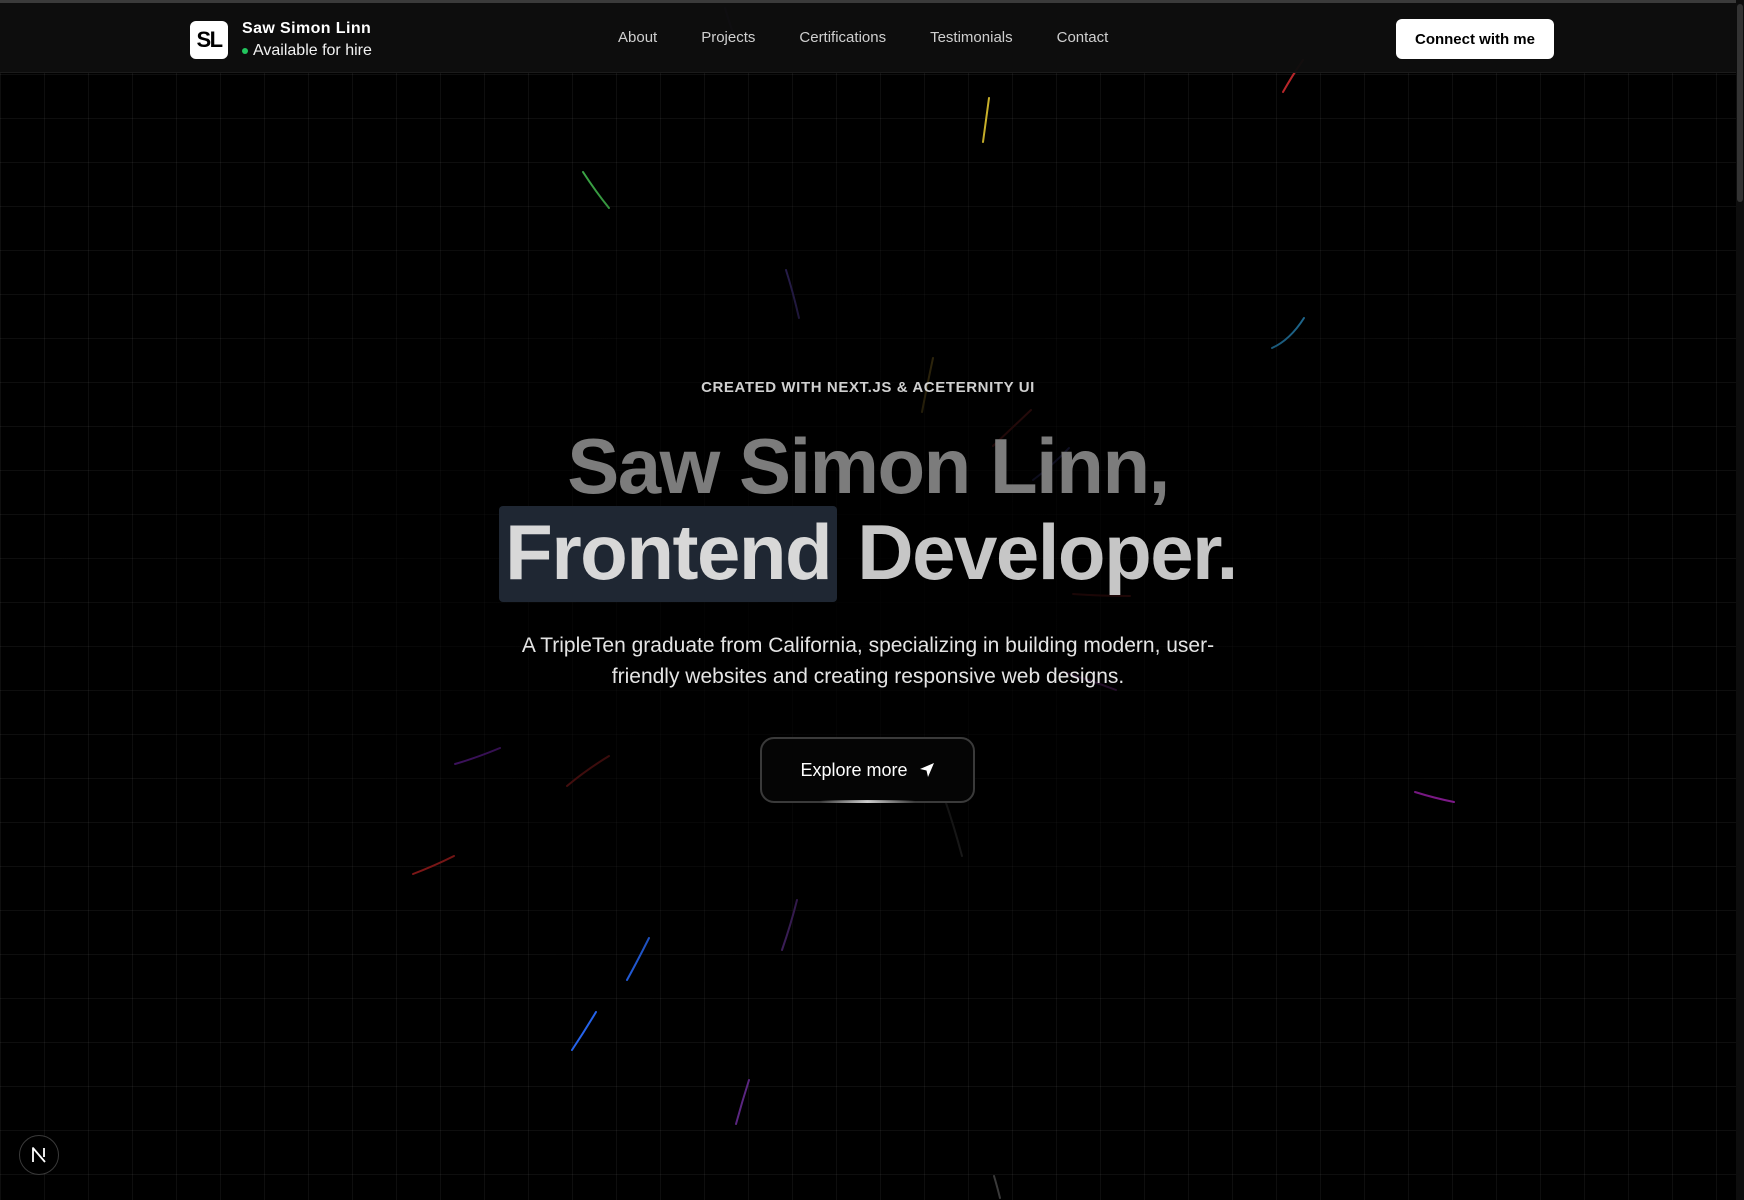 Image resolution: width=1744 pixels, height=1200 pixels. Describe the element at coordinates (728, 38) in the screenshot. I see `nav-link-projects: Projects` at that location.